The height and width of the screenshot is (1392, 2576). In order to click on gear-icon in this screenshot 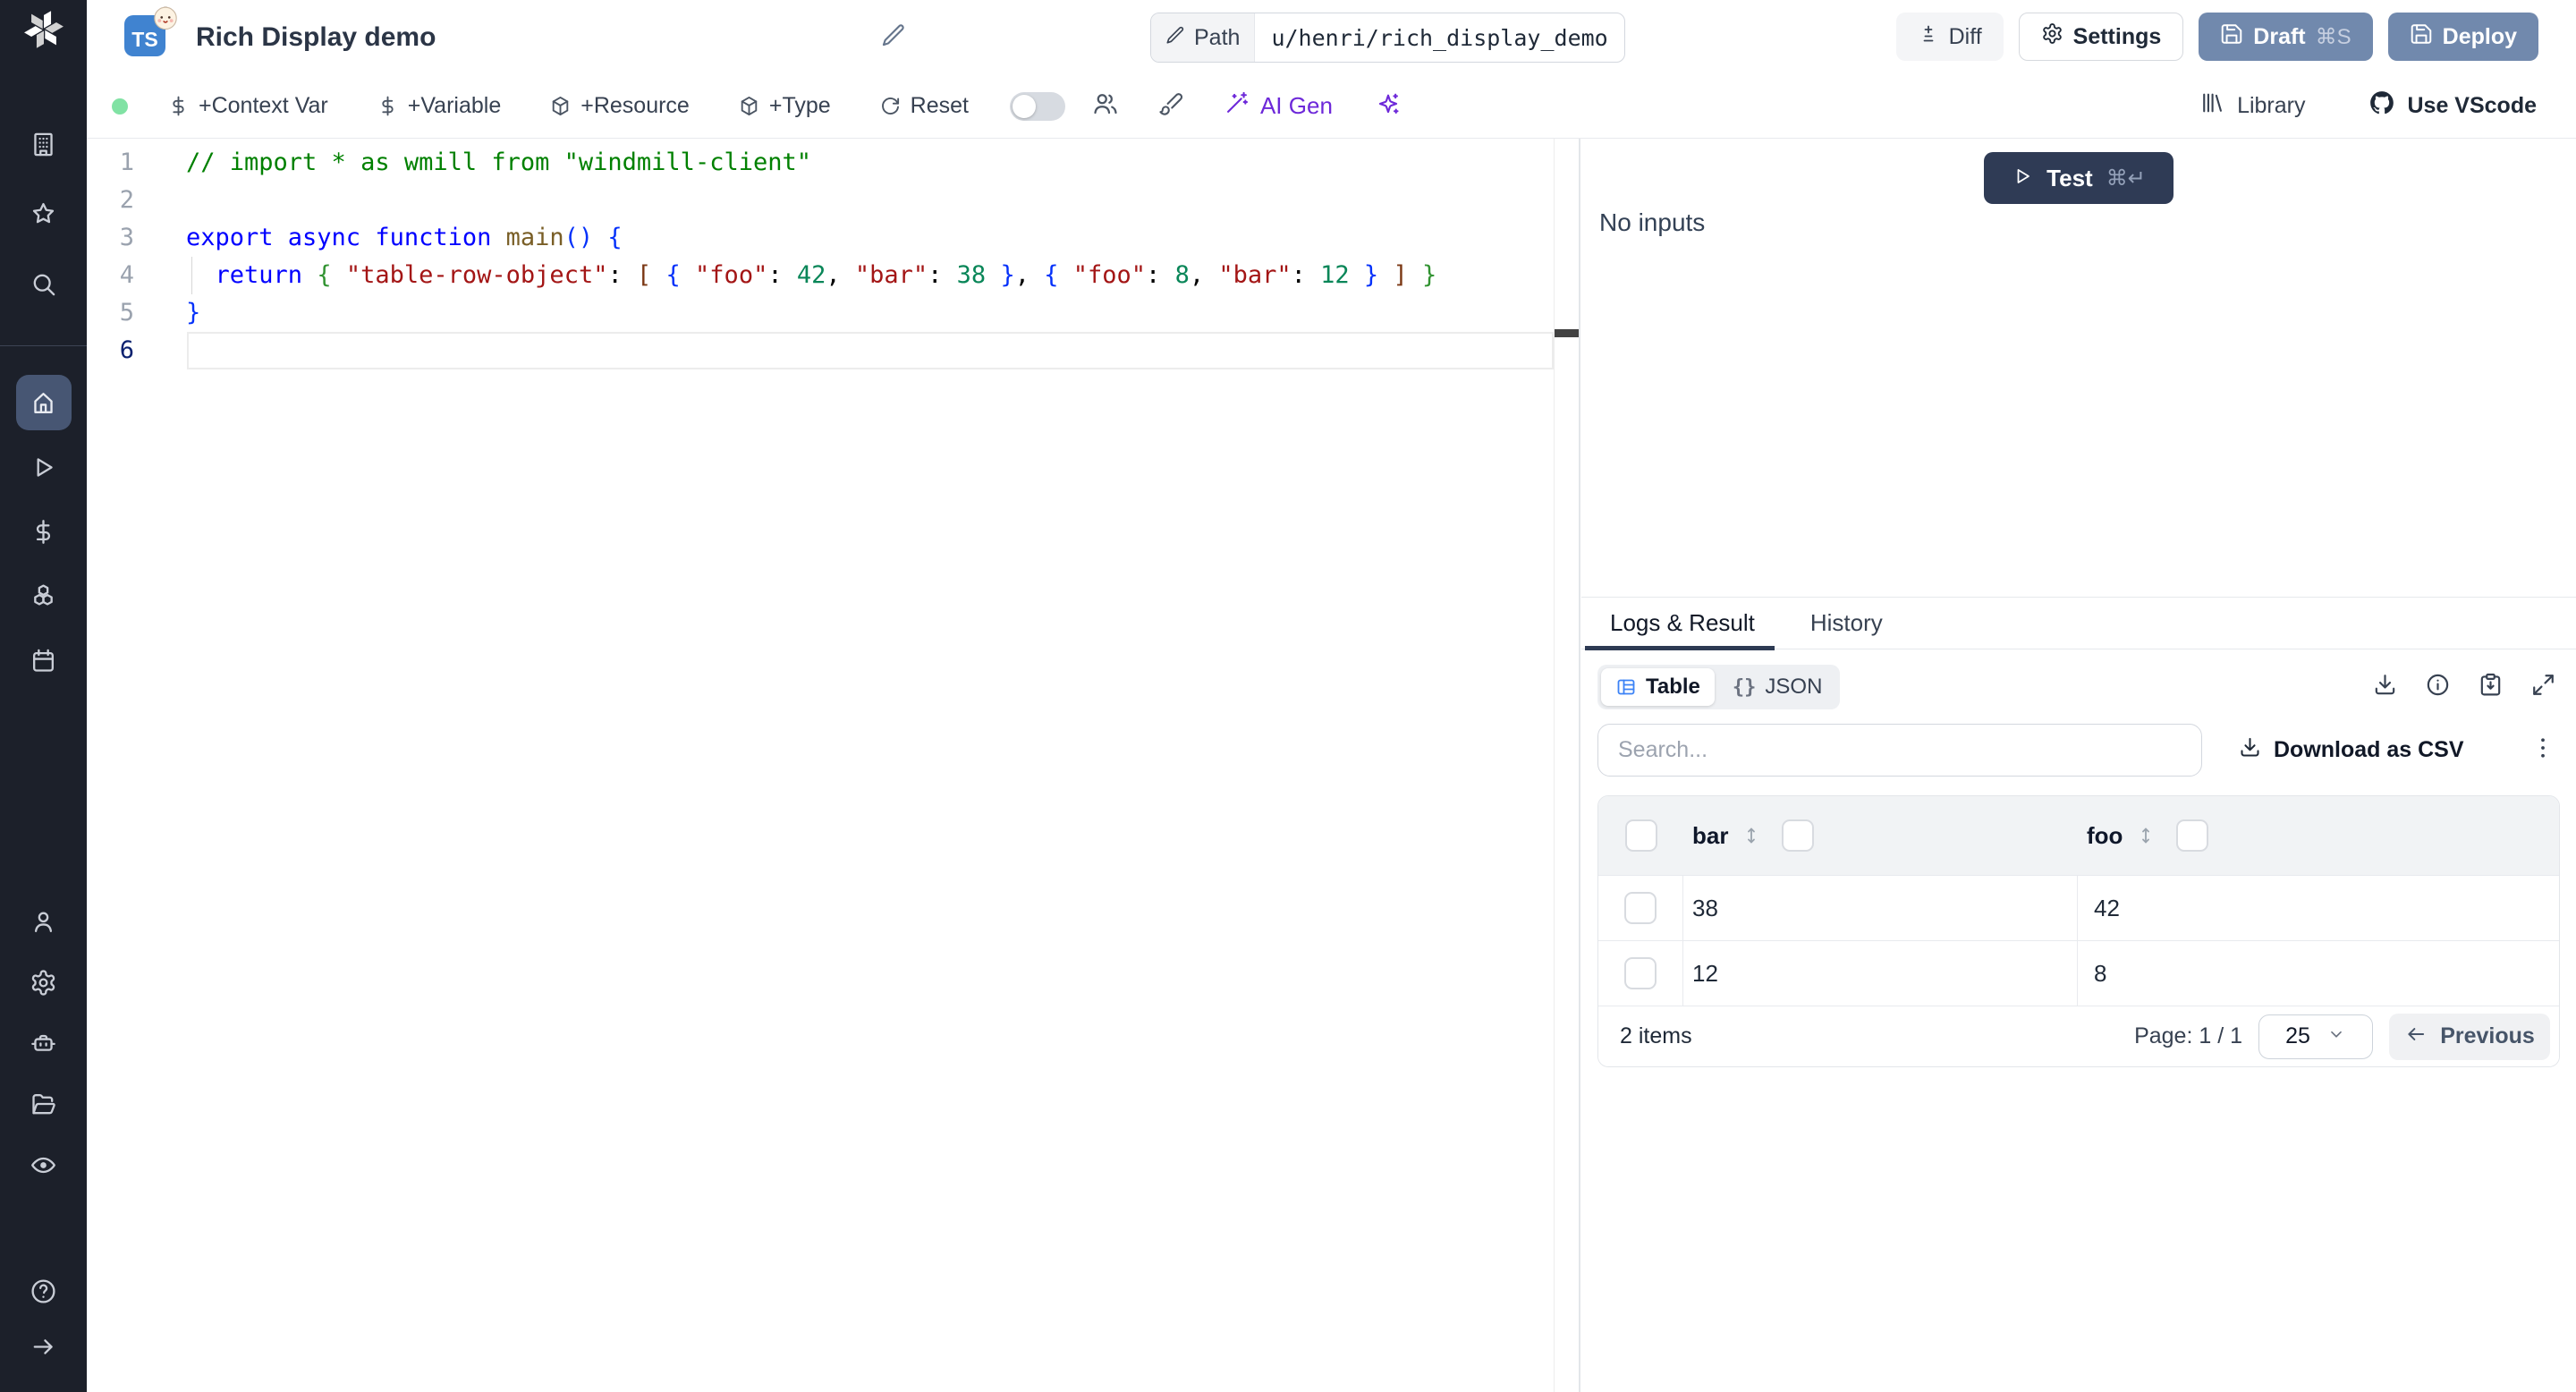, I will do `click(43, 982)`.